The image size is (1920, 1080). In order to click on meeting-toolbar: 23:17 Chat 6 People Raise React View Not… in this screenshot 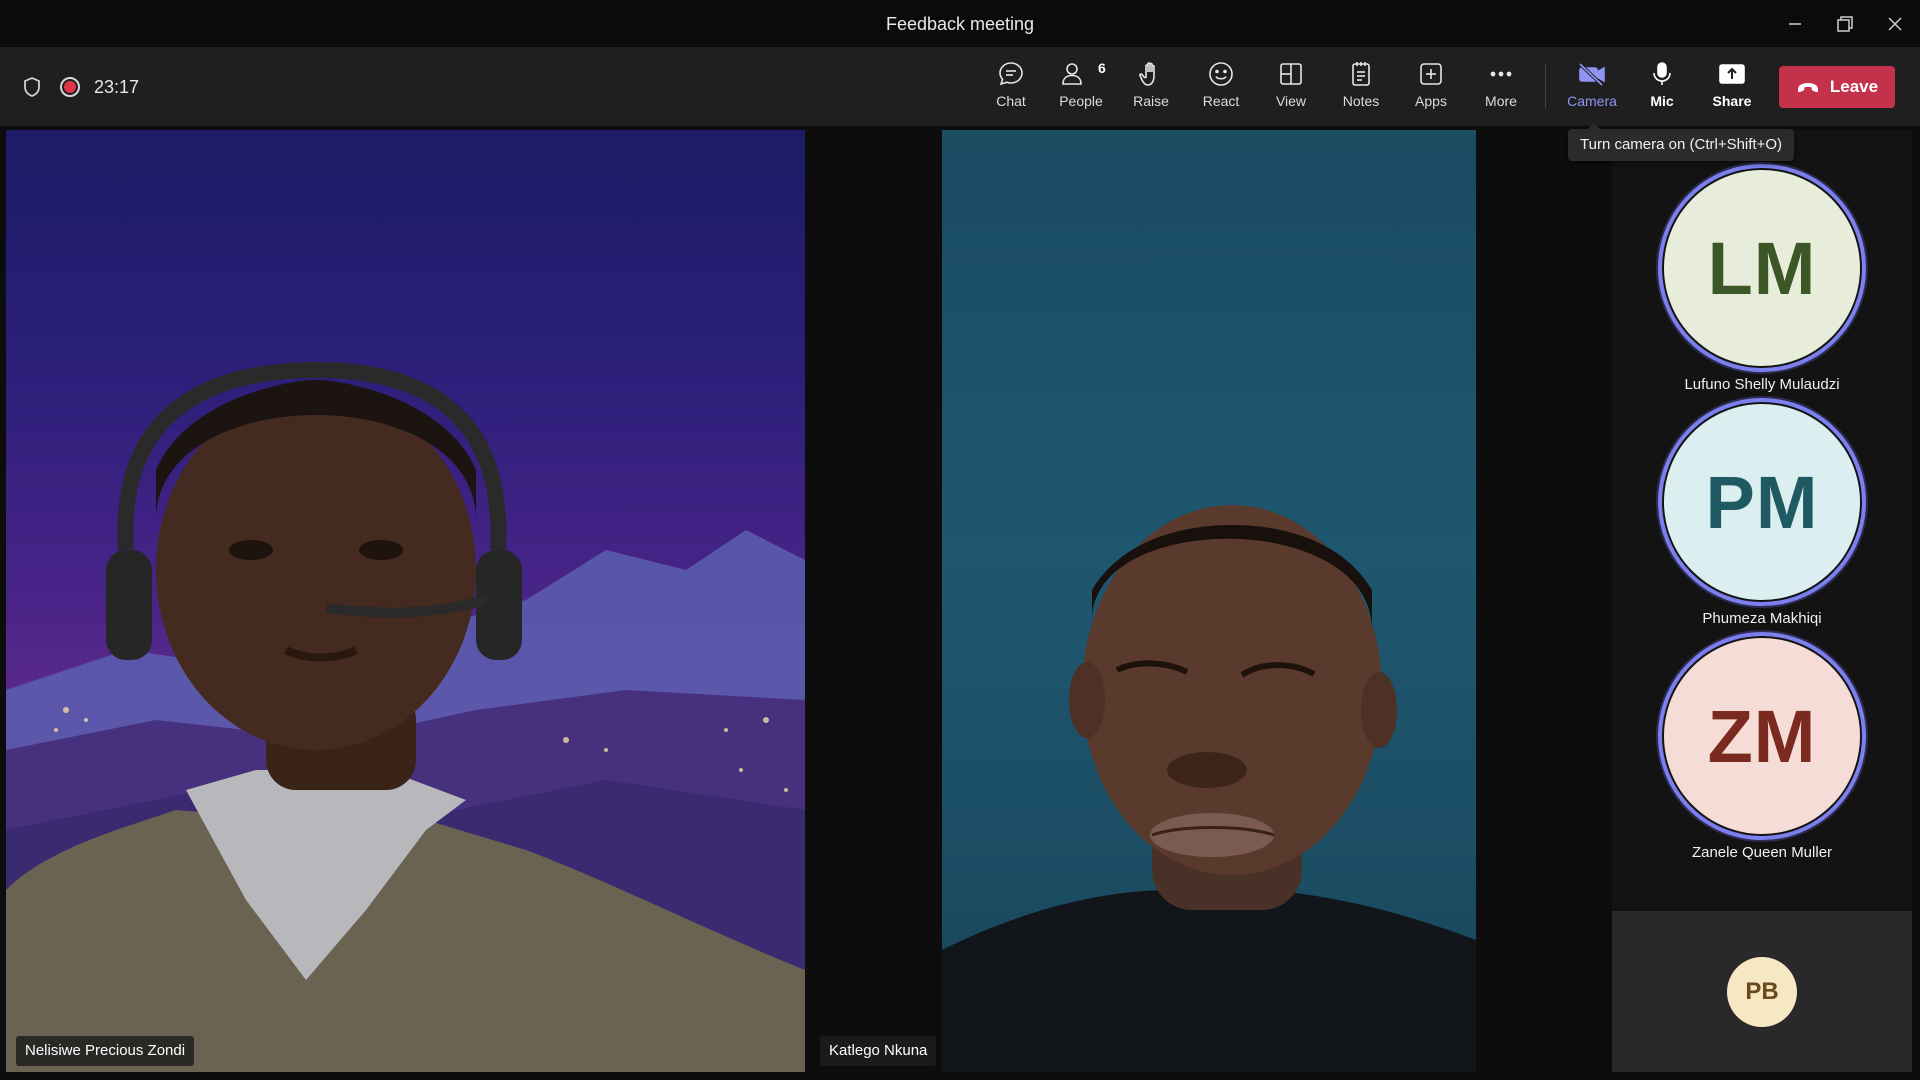, I will do `click(960, 87)`.